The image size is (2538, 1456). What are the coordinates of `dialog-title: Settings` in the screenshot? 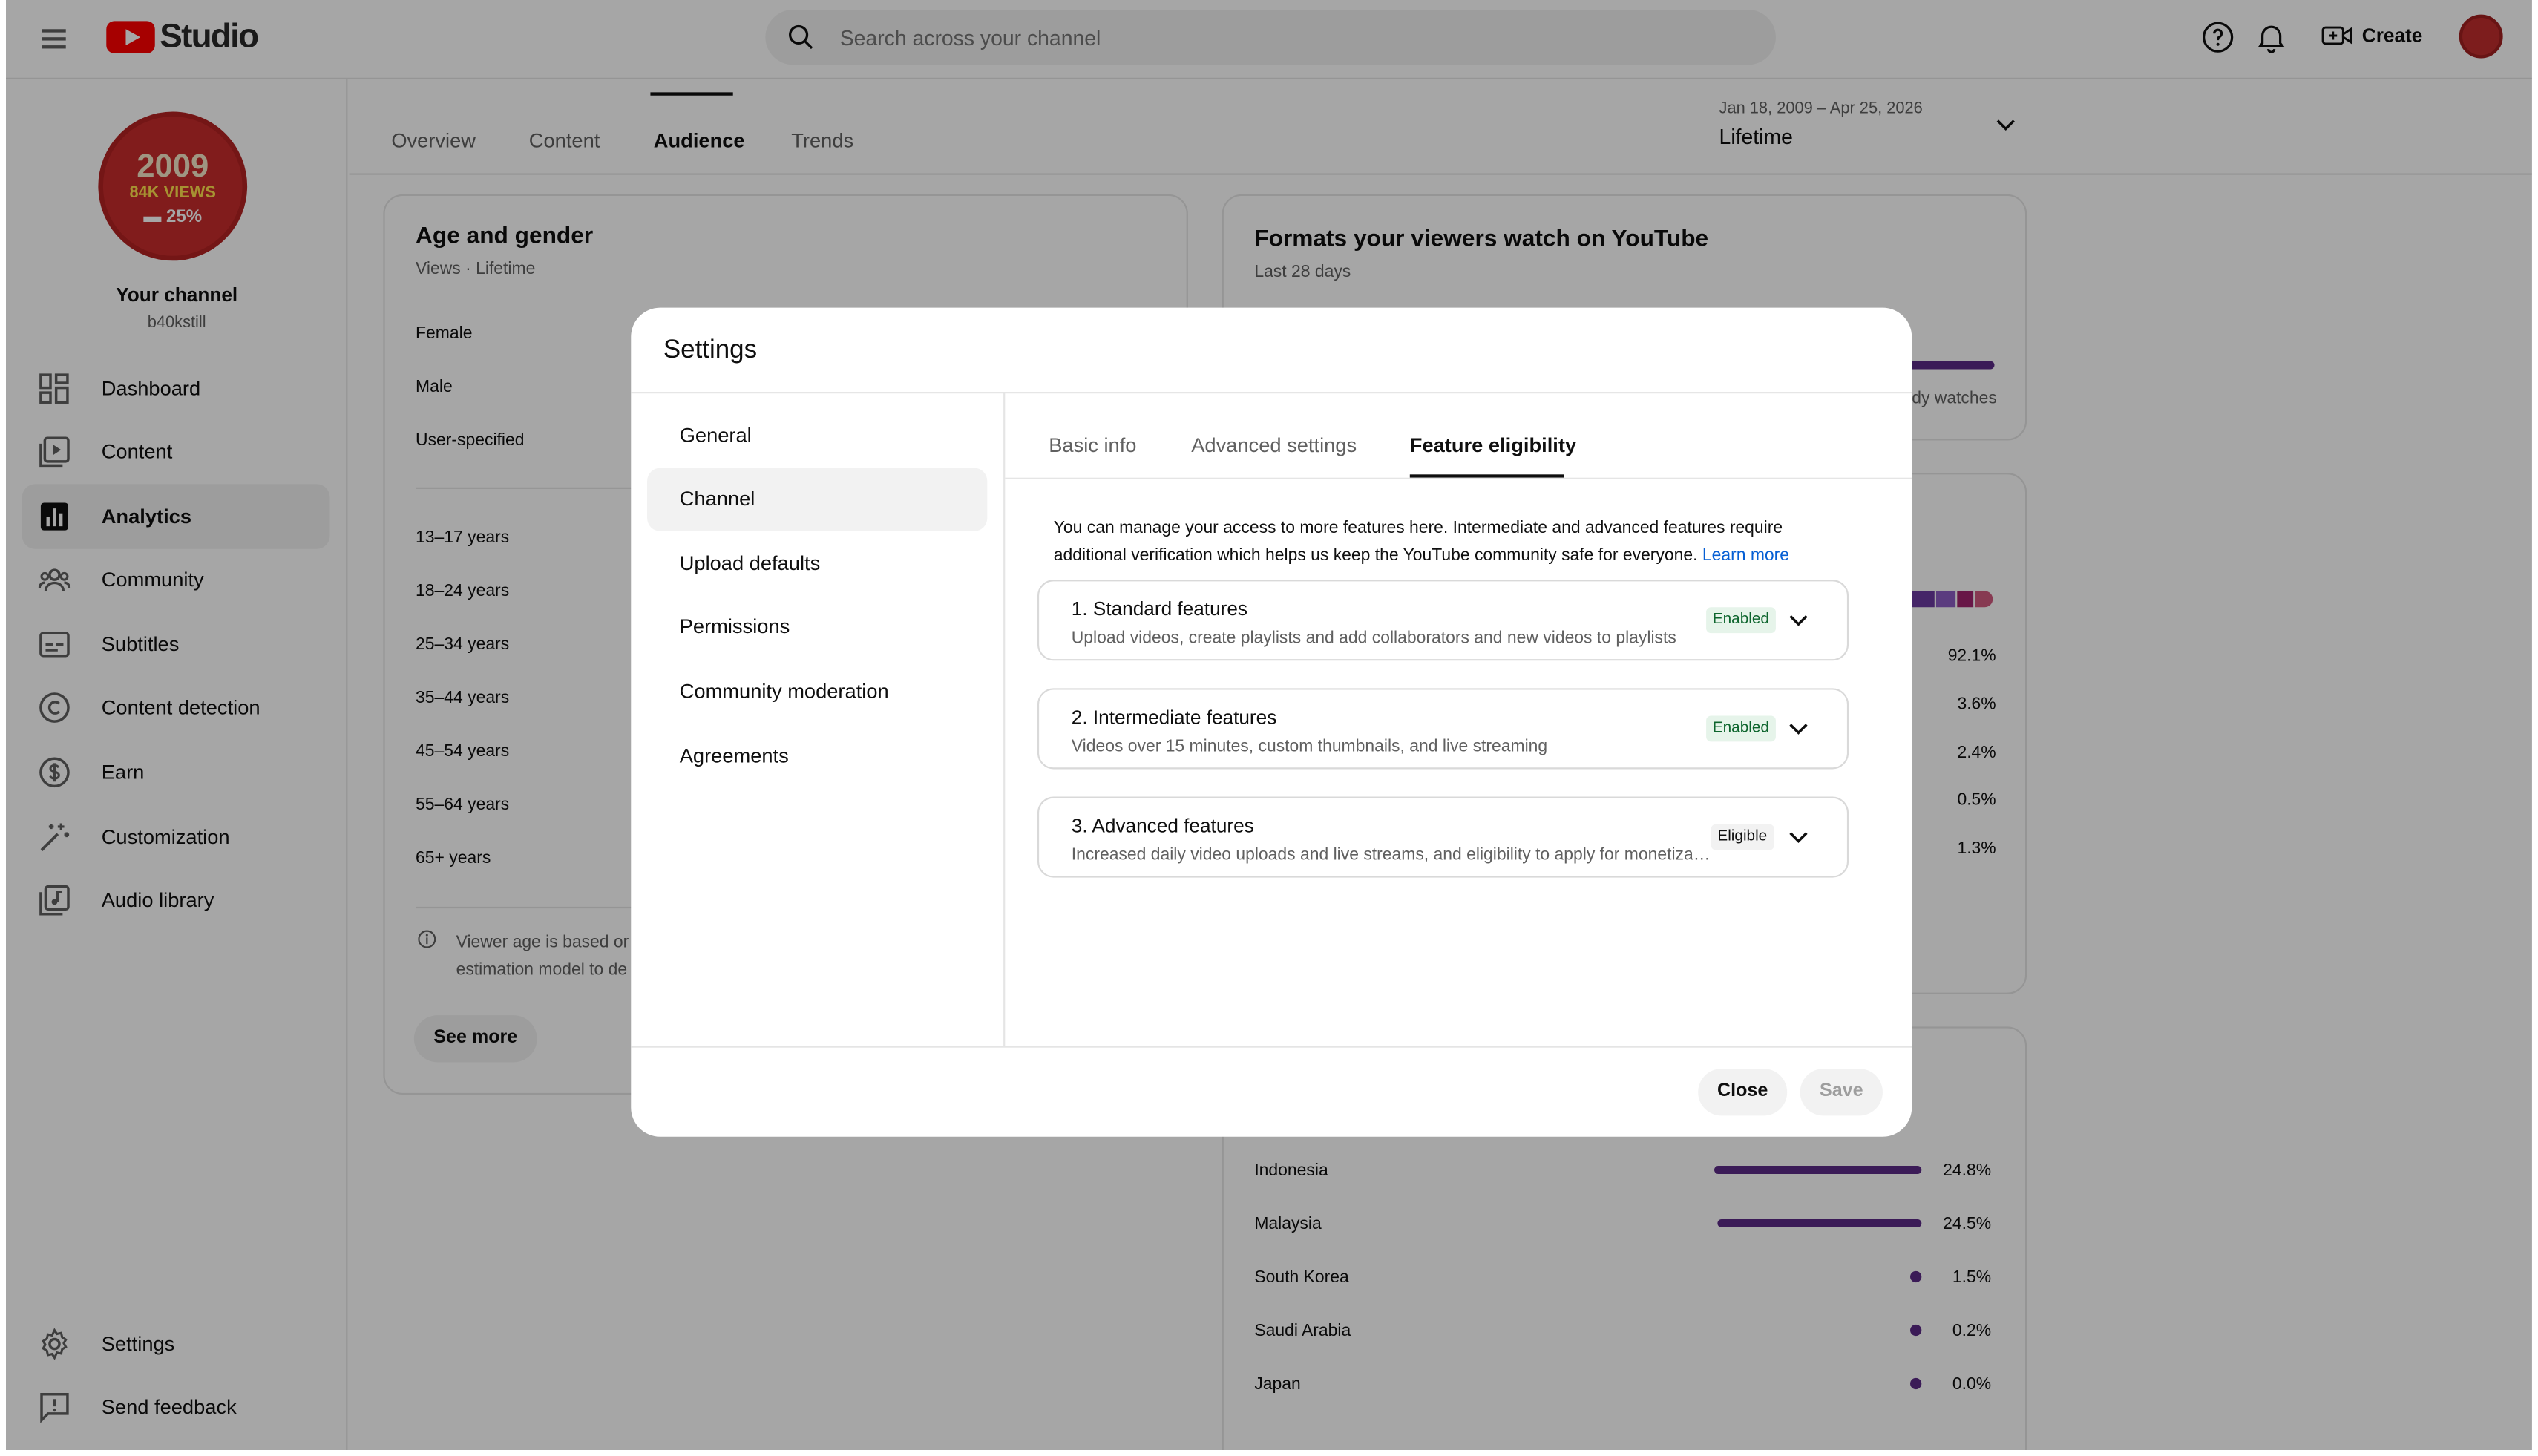 It's located at (710, 350).